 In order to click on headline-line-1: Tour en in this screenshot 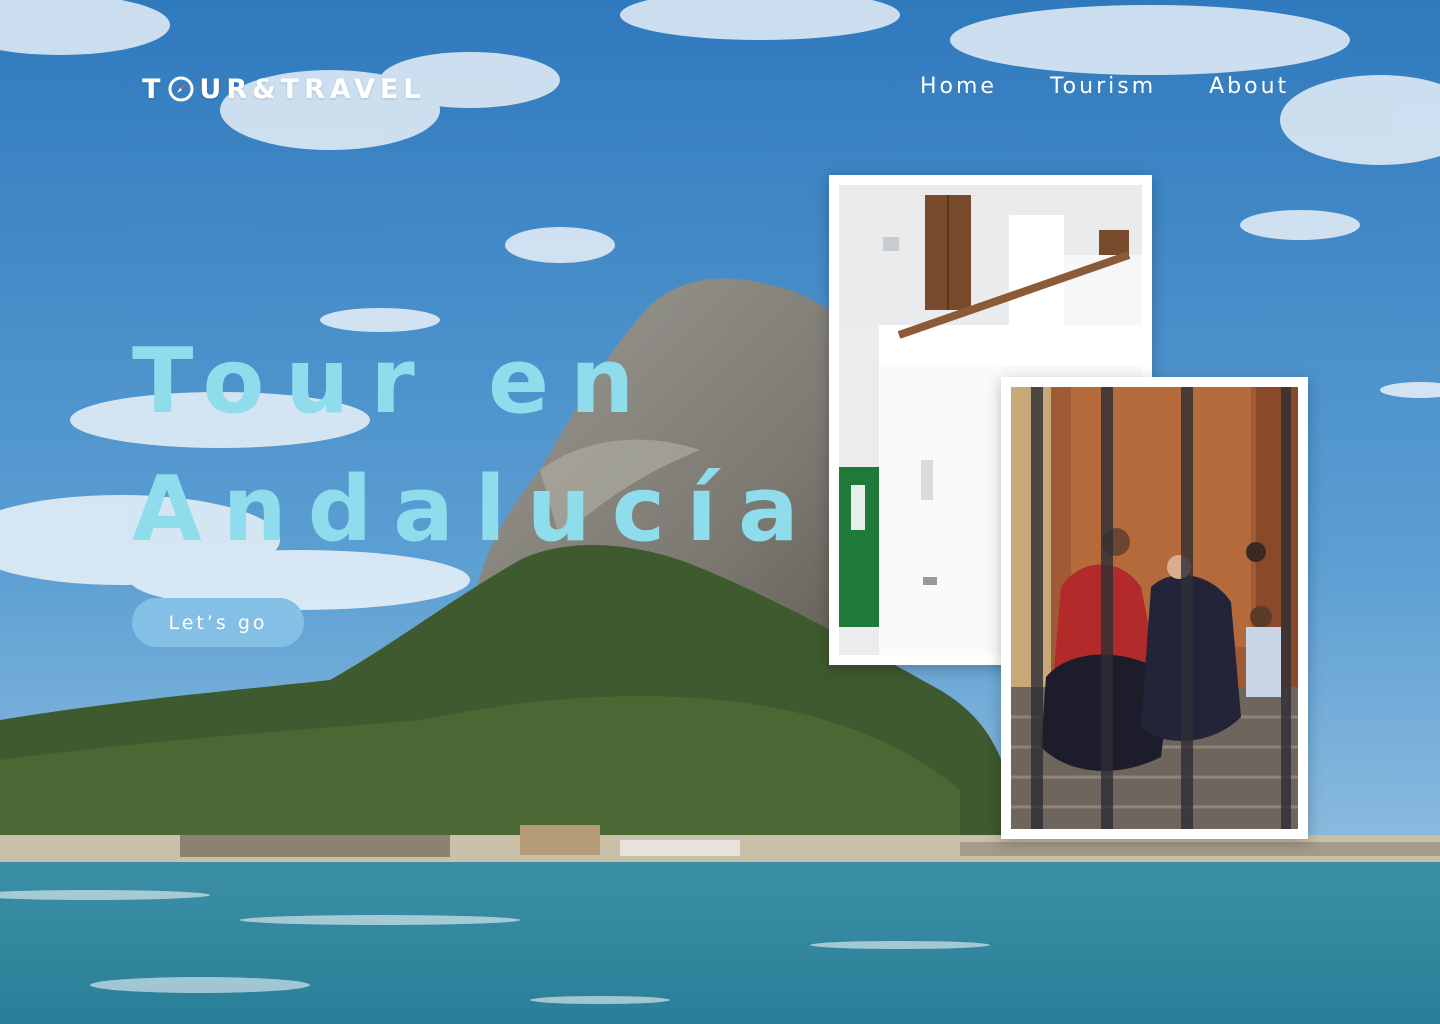, I will do `click(394, 381)`.